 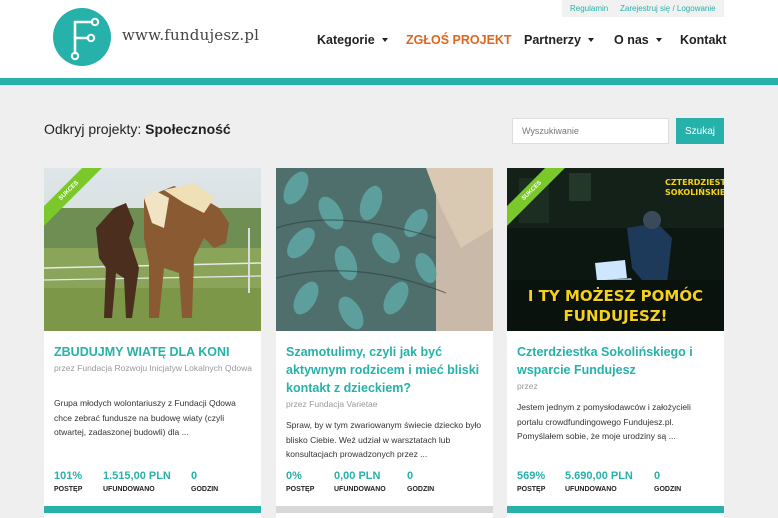 I want to click on page-title: Odkryj projekty: Społeczność, so click(x=137, y=129).